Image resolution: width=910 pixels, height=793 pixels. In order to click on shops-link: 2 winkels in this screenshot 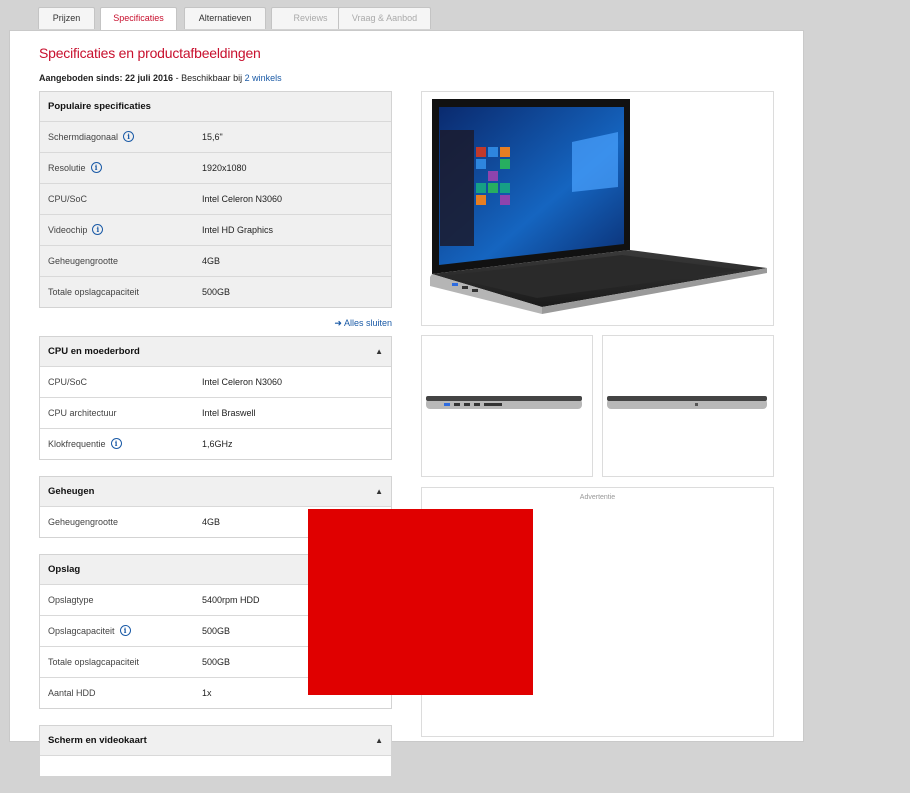, I will do `click(263, 78)`.